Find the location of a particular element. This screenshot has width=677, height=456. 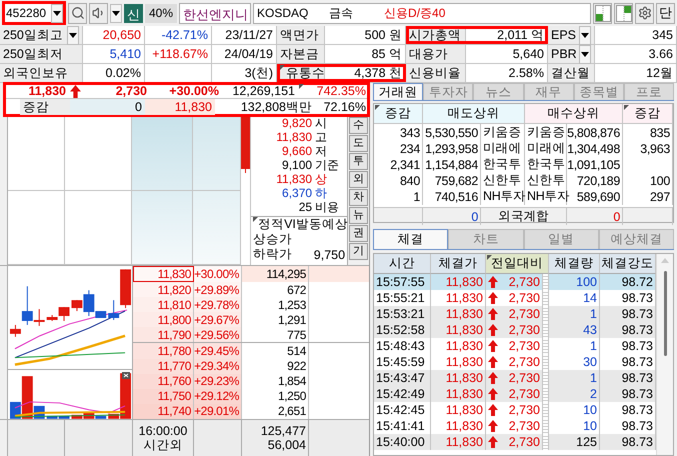

unit-button: 단 is located at coordinates (665, 13).